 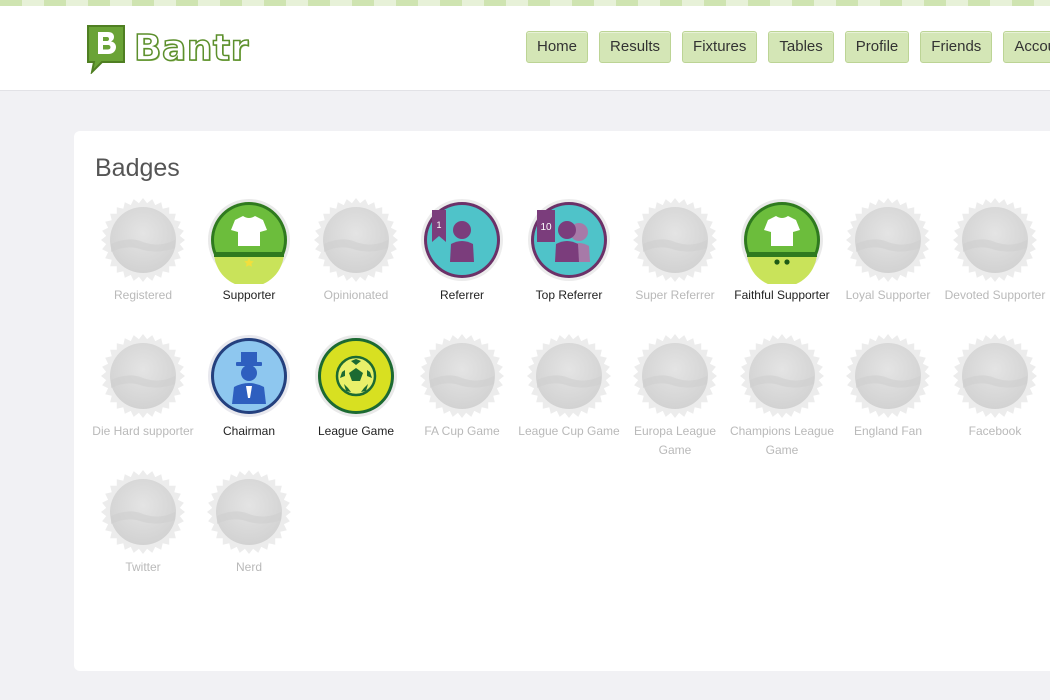 I want to click on speech-bubble-logo-icon, so click(x=106, y=49).